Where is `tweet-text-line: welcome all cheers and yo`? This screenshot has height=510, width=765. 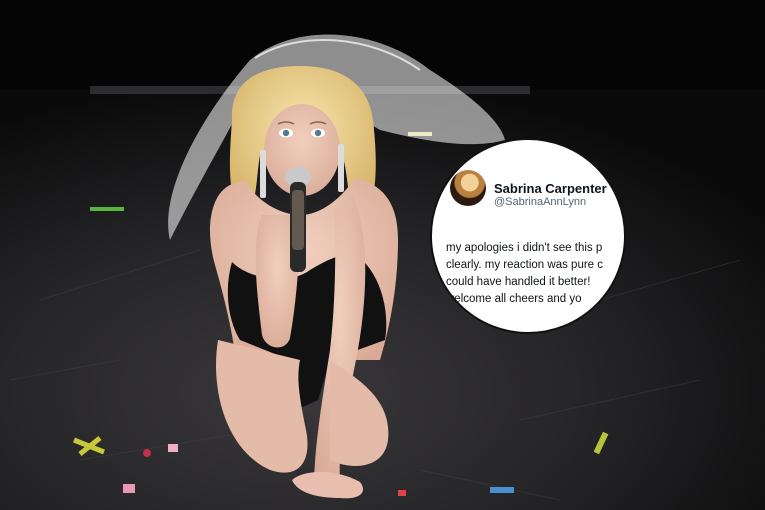
tweet-text-line: welcome all cheers and yo is located at coordinates (514, 299).